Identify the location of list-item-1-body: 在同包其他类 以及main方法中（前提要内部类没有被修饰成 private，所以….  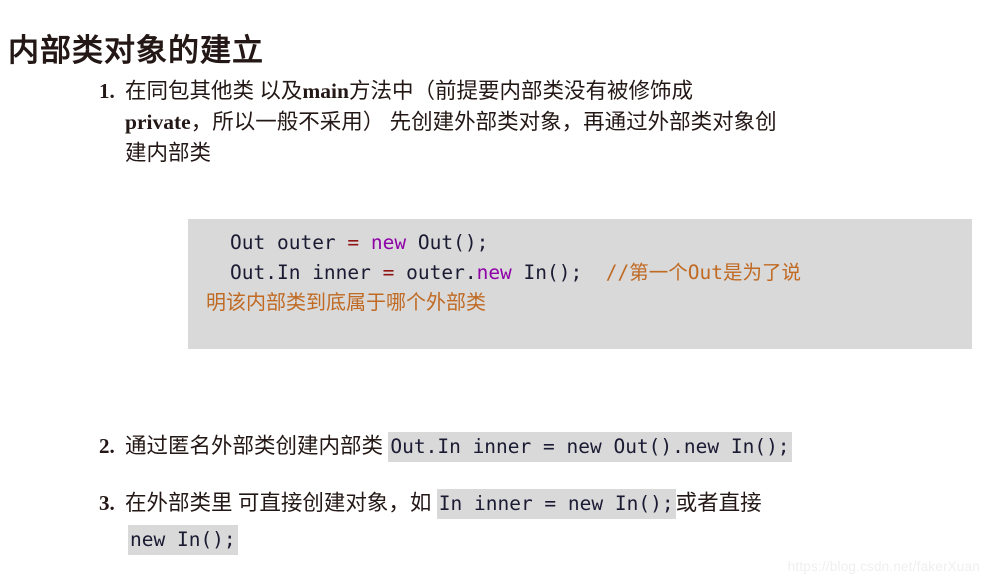
(561, 122).